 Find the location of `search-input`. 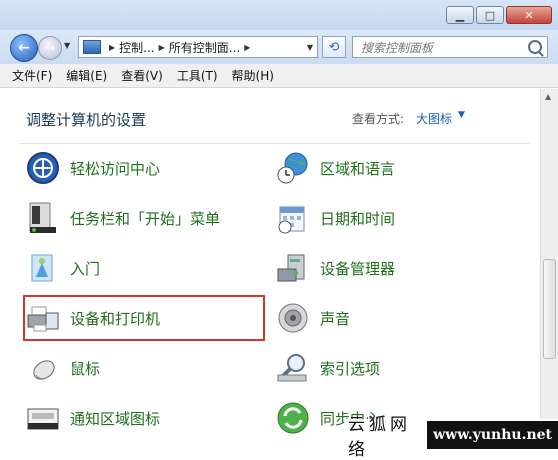

search-input is located at coordinates (441, 48).